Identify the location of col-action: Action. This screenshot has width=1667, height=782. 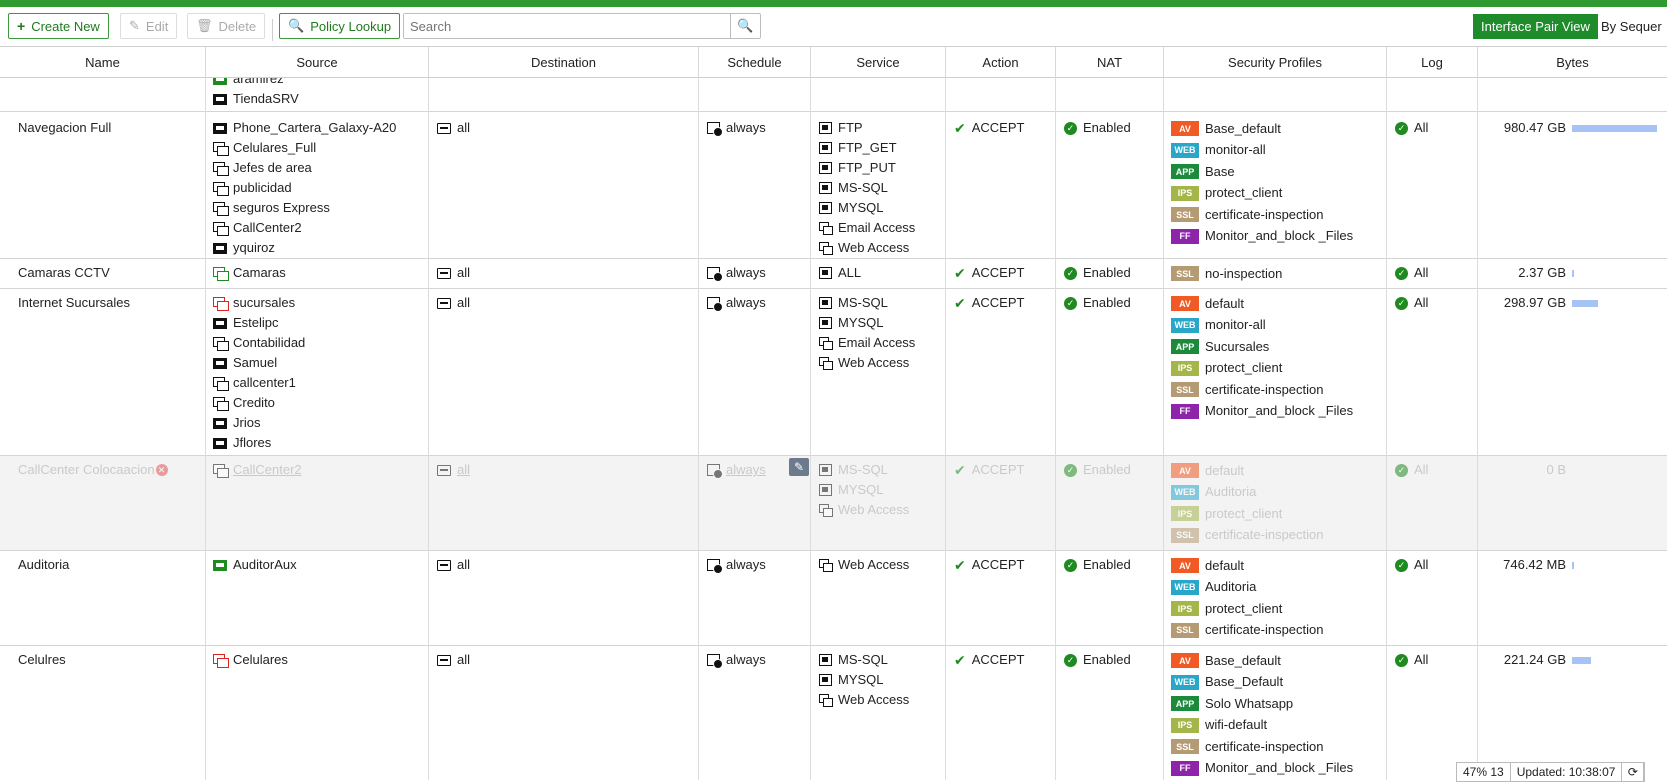
(1001, 62).